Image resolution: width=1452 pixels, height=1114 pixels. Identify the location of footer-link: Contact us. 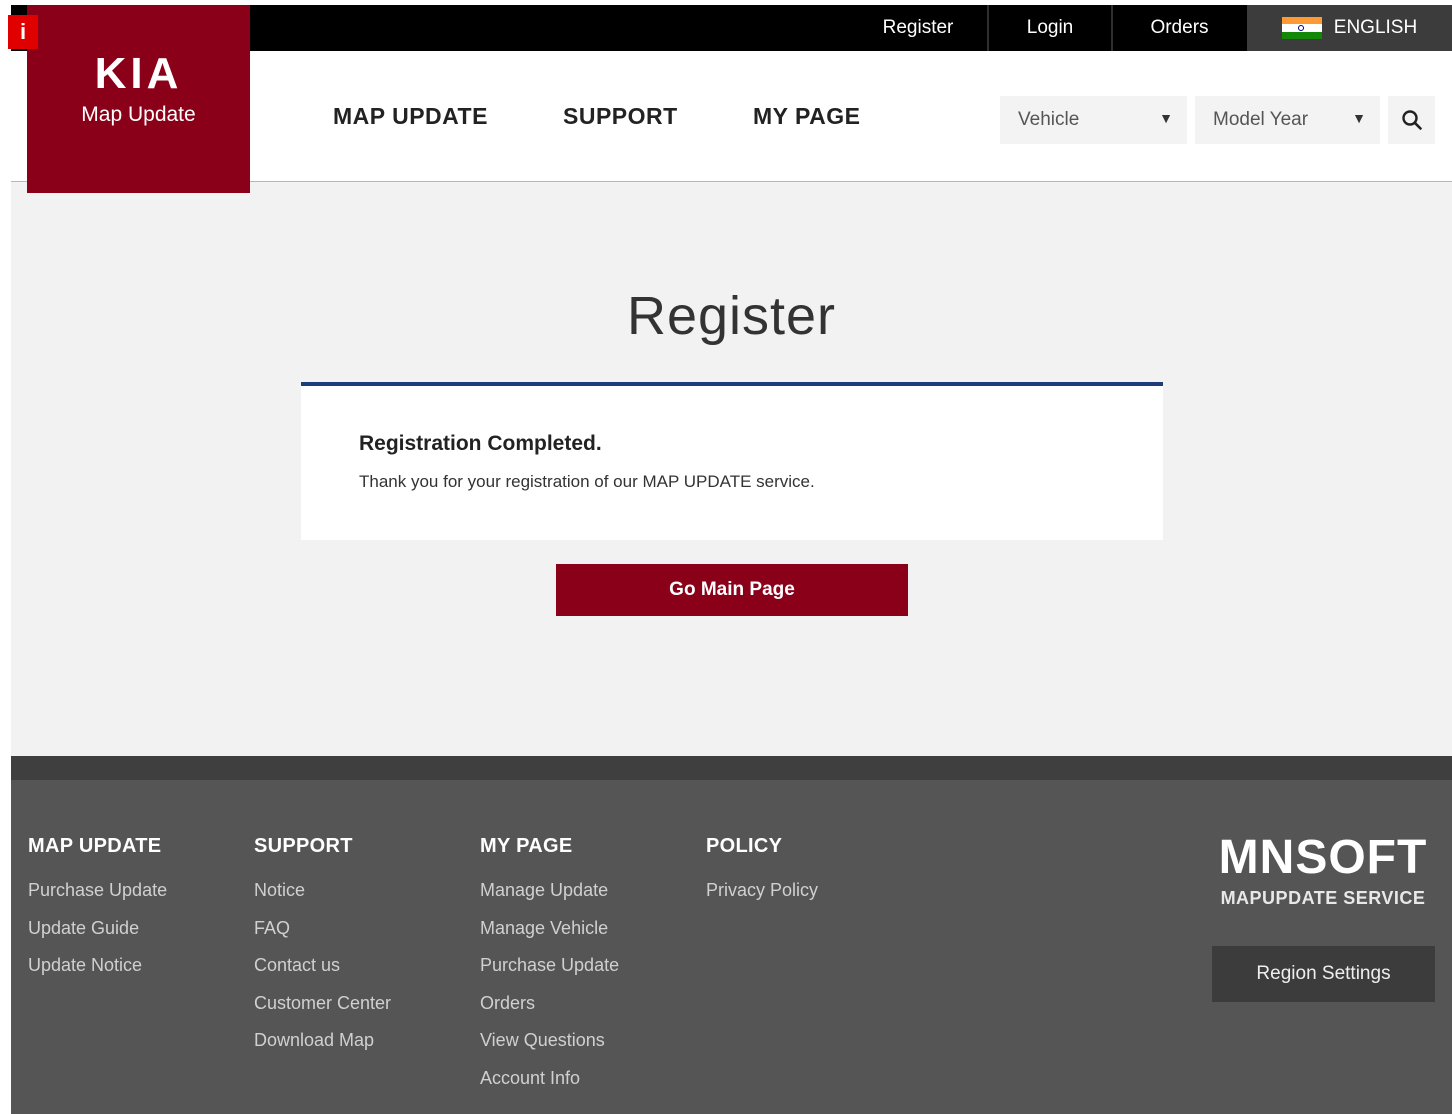
(322, 974).